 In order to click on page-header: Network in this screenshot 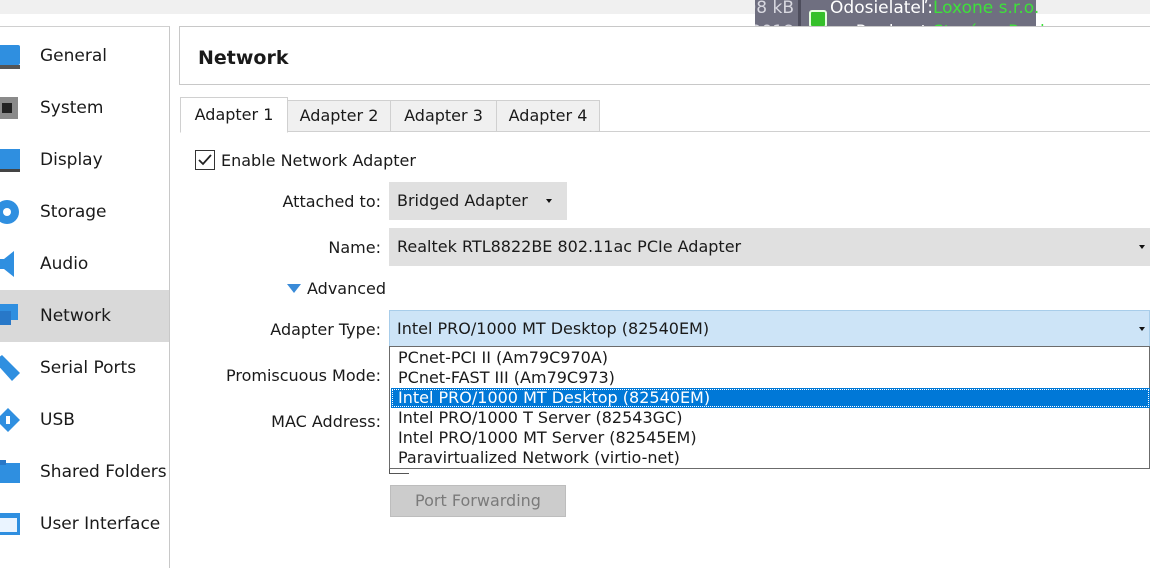, I will do `click(664, 55)`.